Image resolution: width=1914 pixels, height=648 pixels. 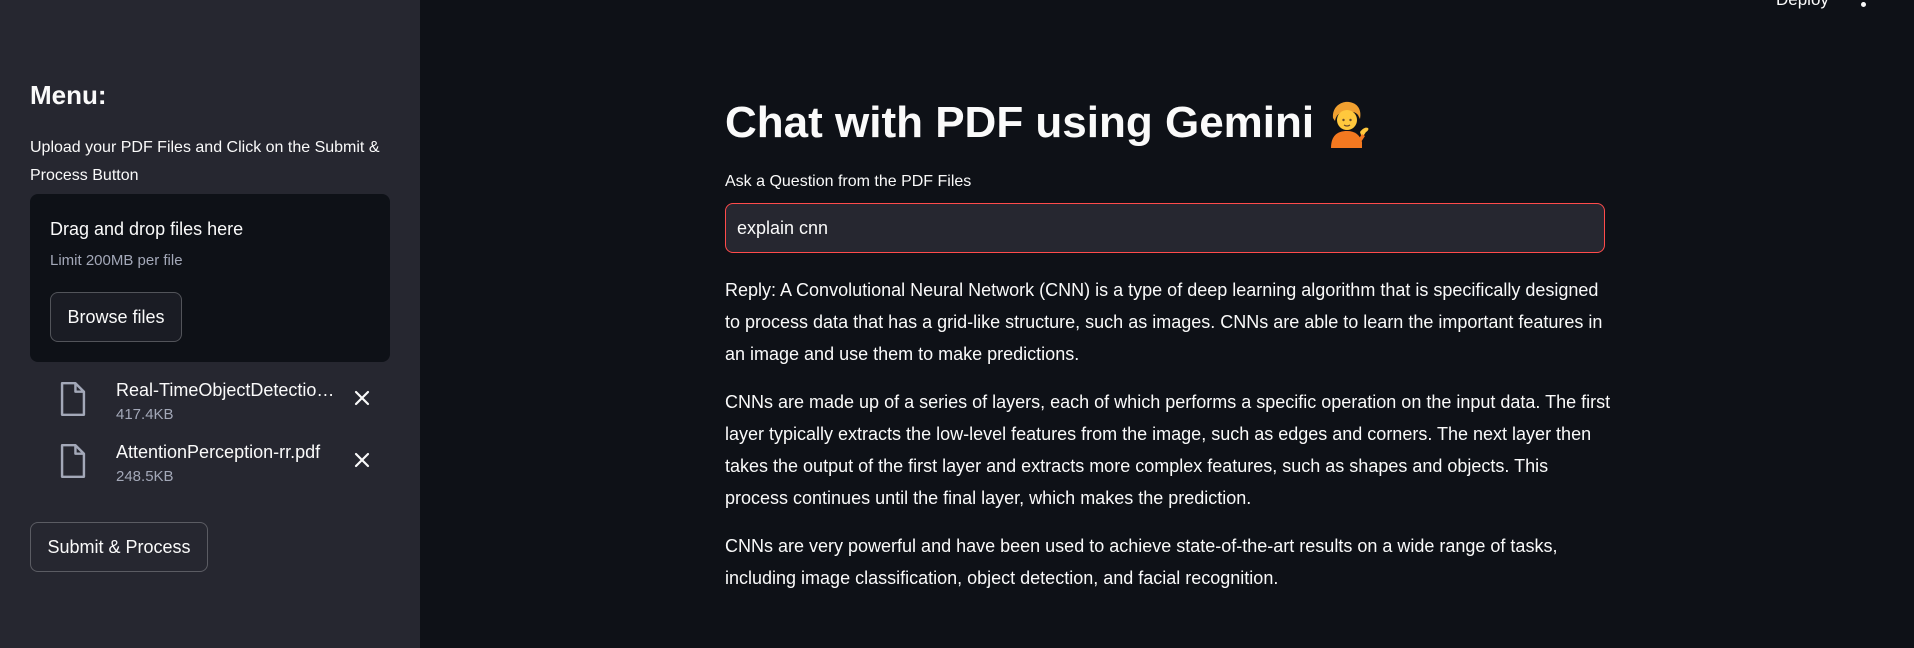 I want to click on uploaded-file-item: Real-TimeObjectDetectio… 417.4KB, so click(x=223, y=404).